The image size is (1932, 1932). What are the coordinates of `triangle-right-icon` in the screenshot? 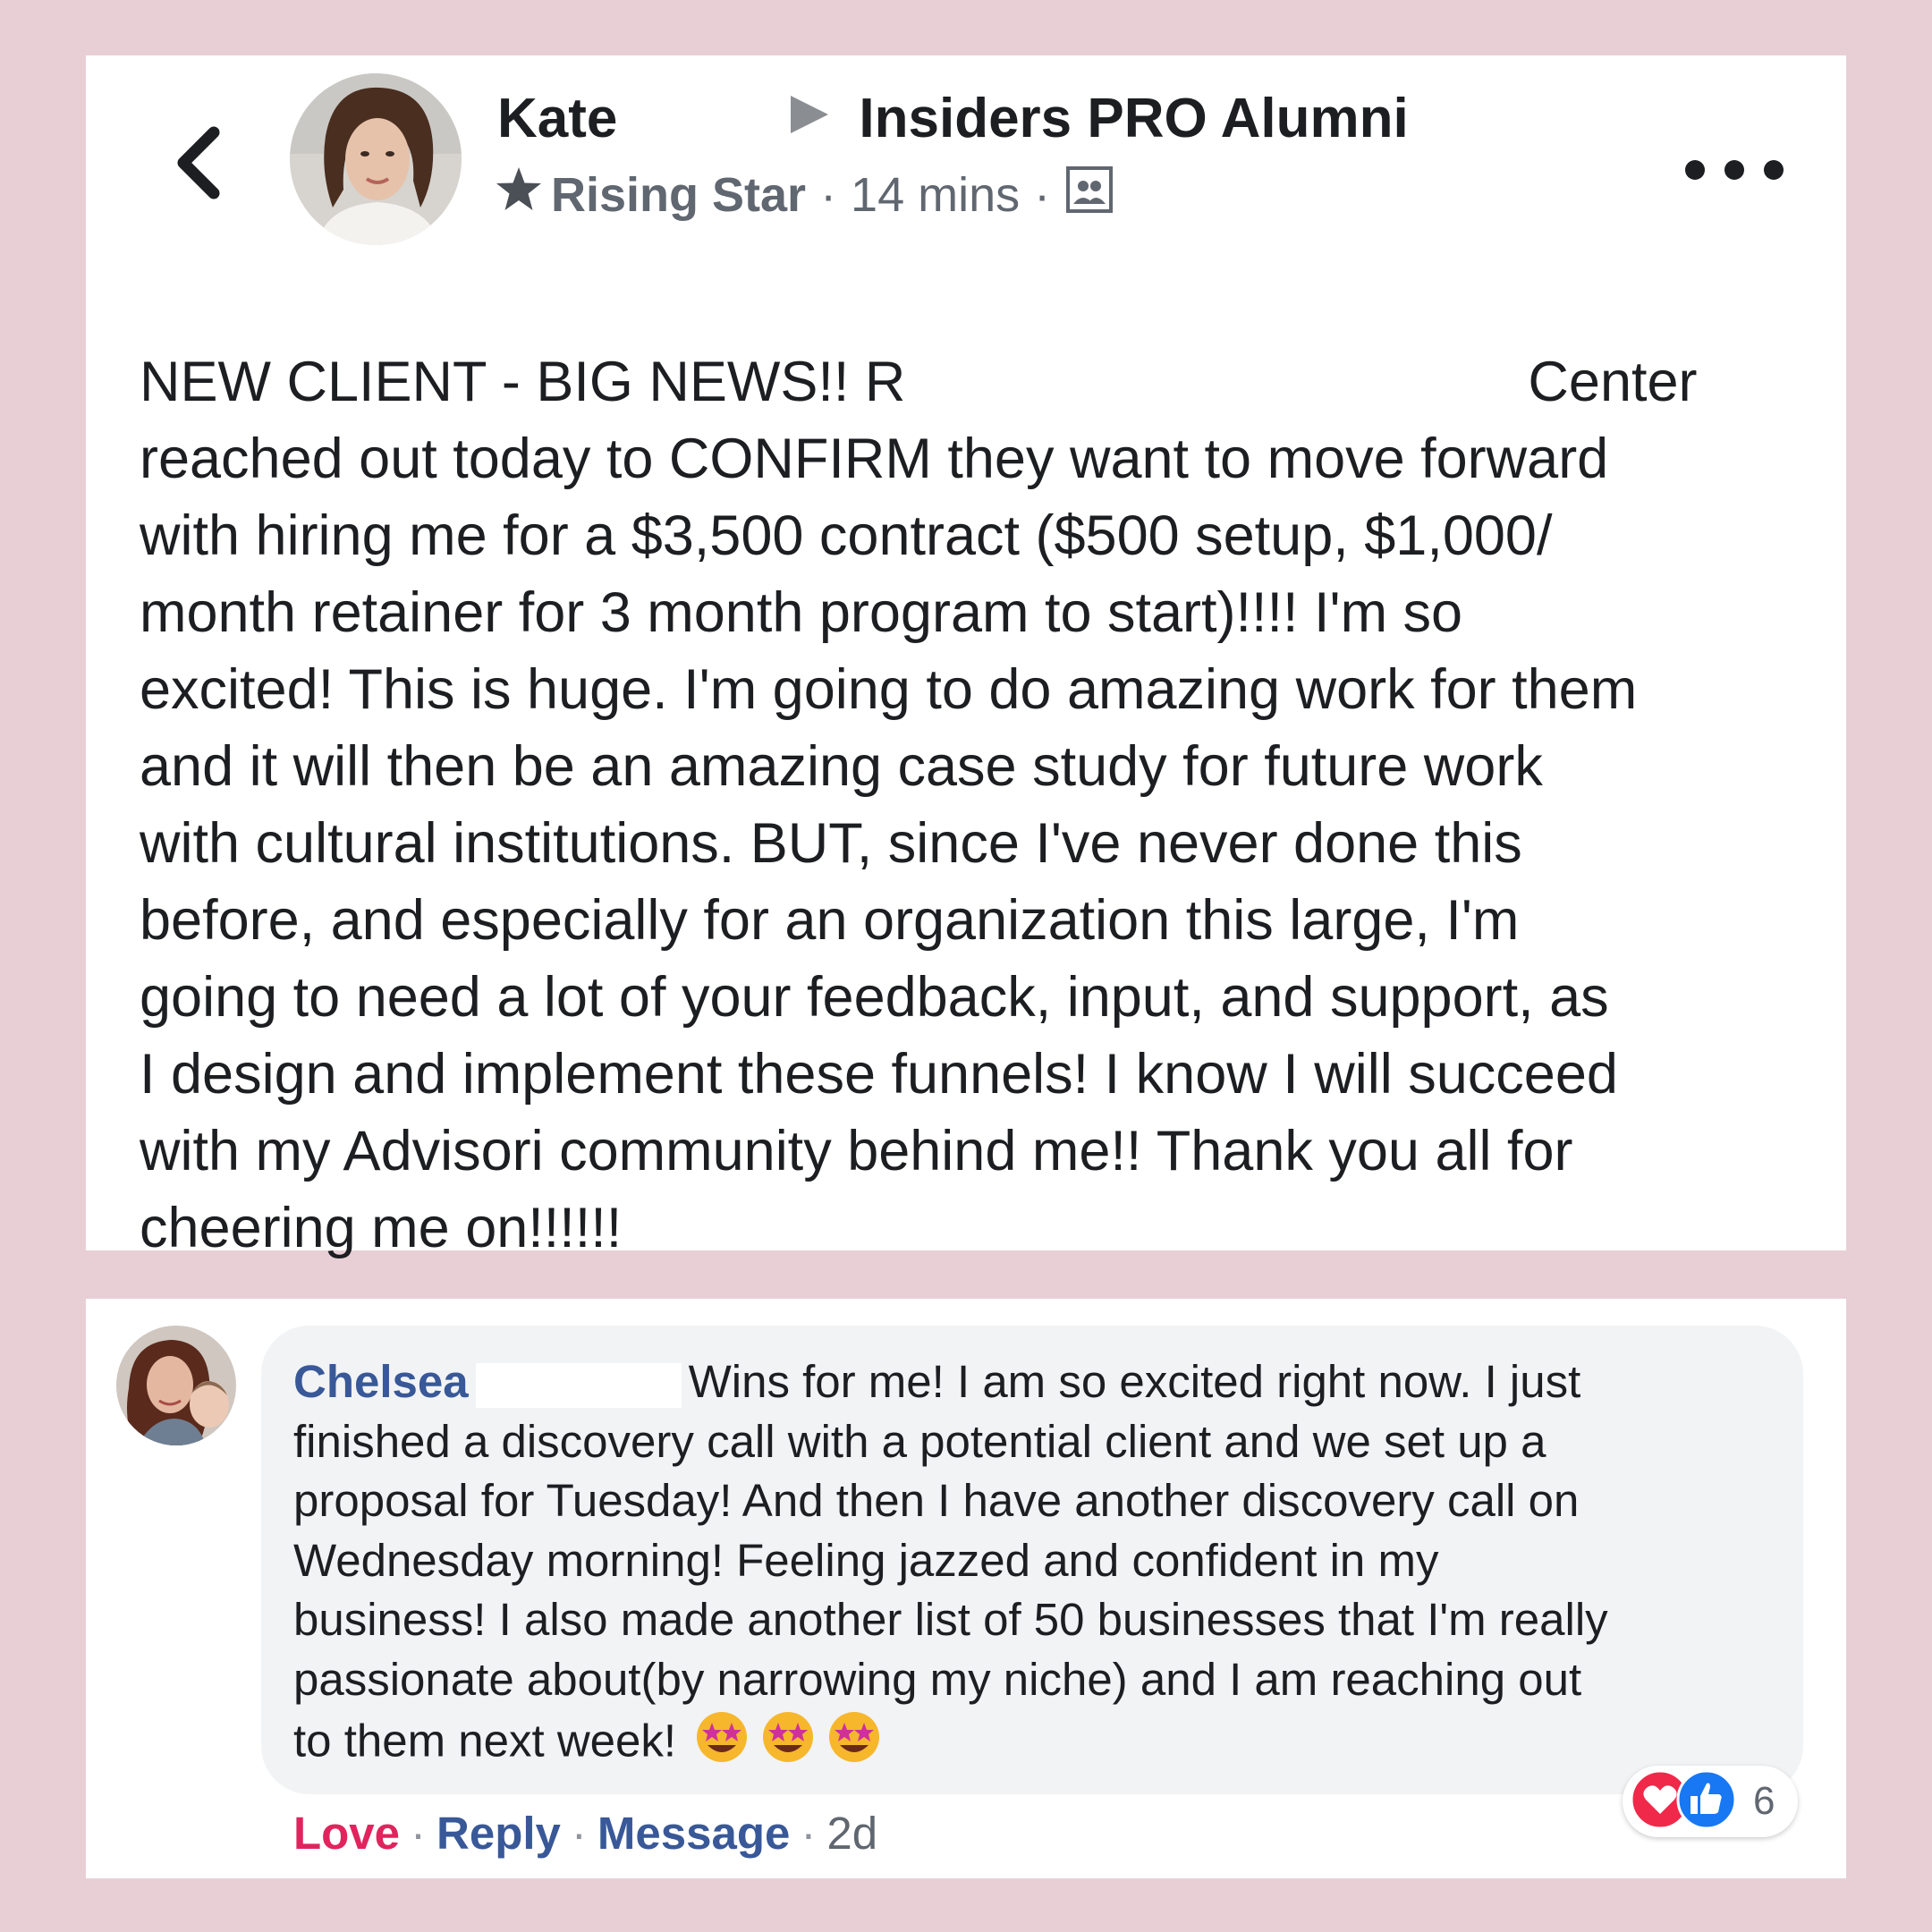 It's located at (809, 118).